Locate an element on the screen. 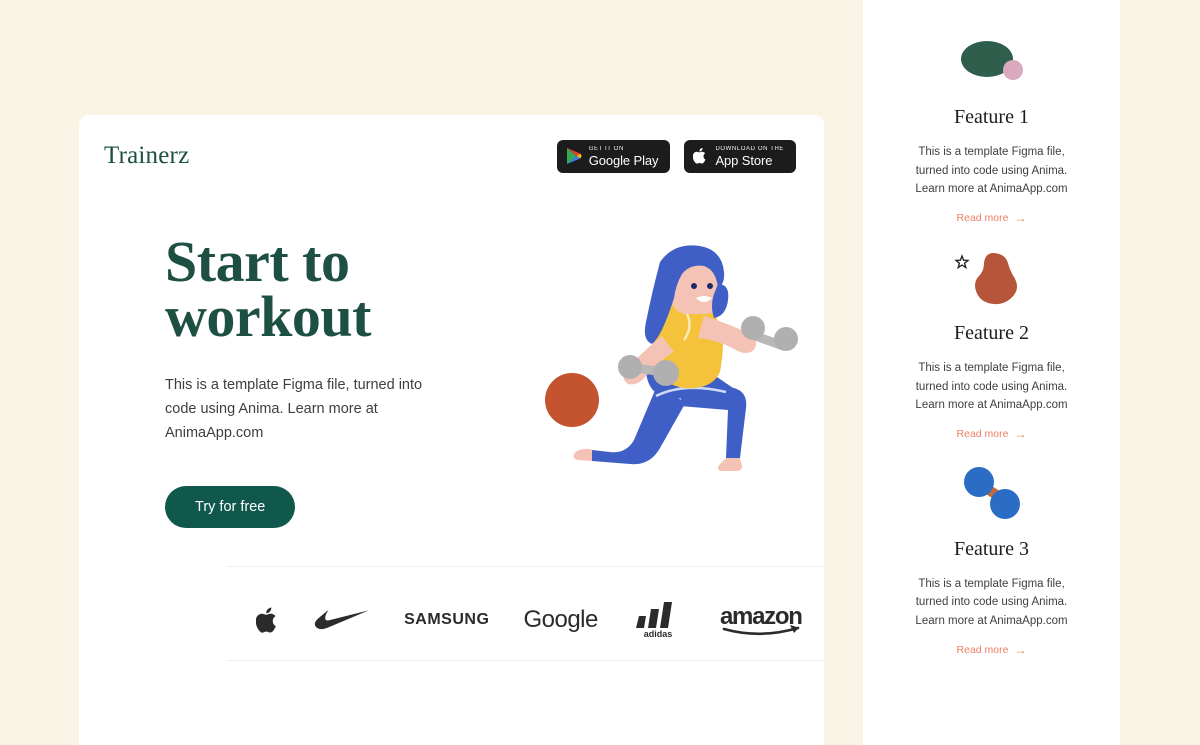 This screenshot has width=1200, height=745. apple-icon is located at coordinates (700, 156).